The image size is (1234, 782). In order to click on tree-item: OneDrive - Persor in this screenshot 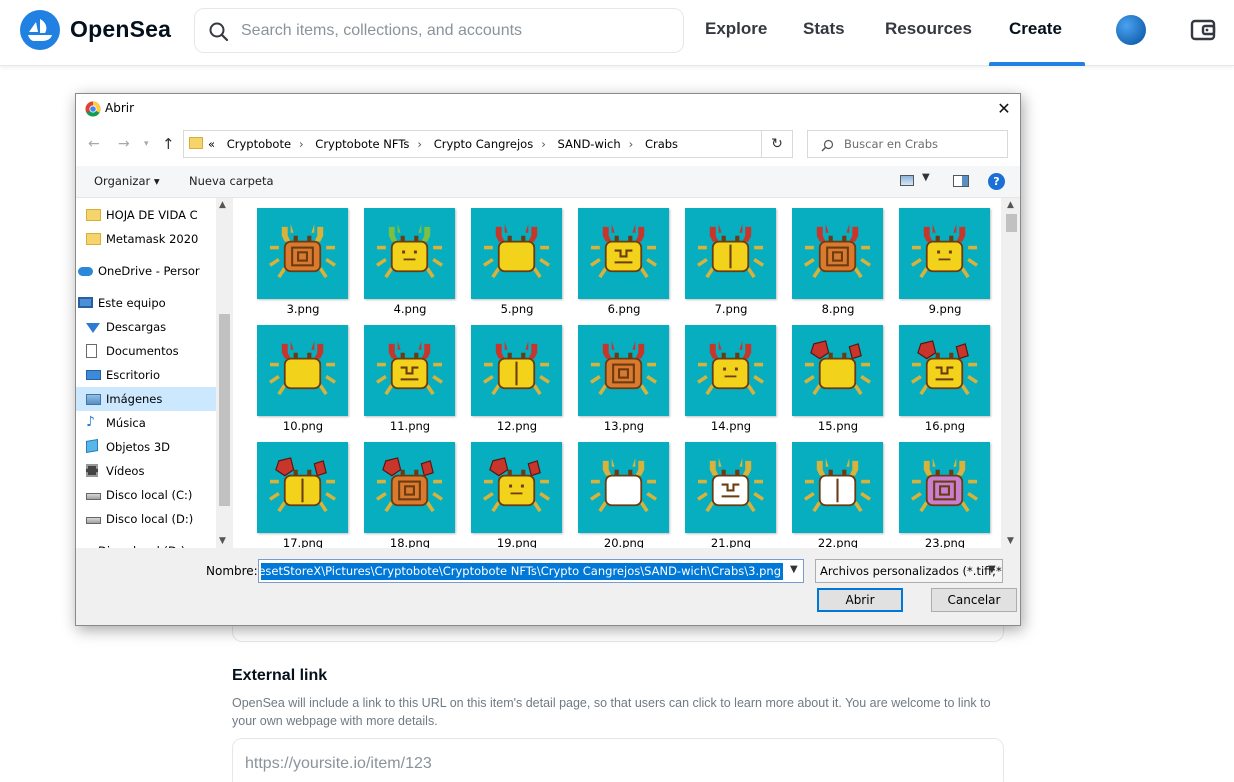, I will do `click(146, 271)`.